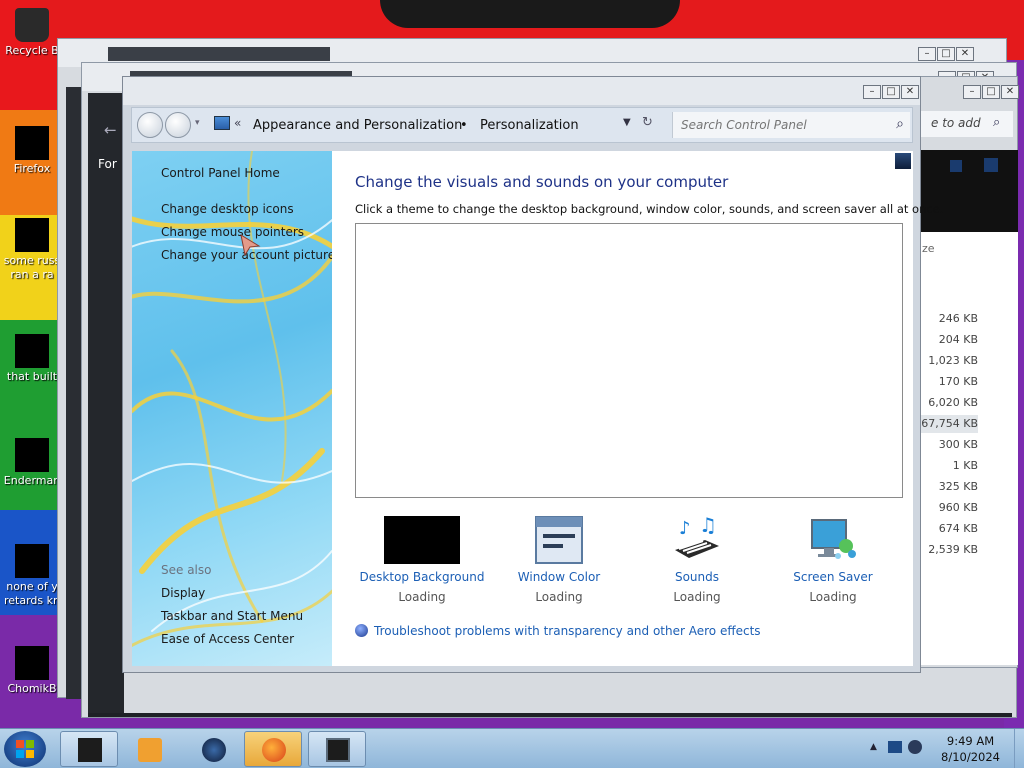  What do you see at coordinates (178, 125) in the screenshot?
I see `forward-button` at bounding box center [178, 125].